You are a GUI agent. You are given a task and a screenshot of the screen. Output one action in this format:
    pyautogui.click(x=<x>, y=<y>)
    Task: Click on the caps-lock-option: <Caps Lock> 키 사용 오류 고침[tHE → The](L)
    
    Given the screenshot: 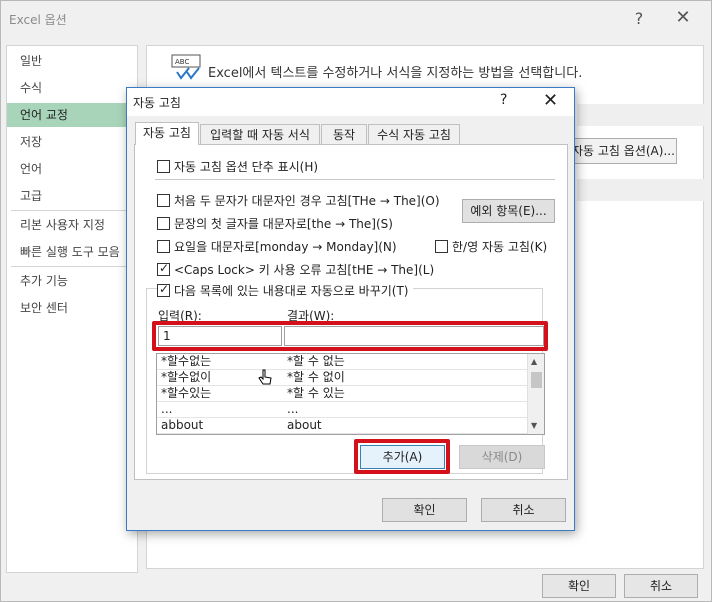 What is the action you would take?
    pyautogui.click(x=295, y=269)
    